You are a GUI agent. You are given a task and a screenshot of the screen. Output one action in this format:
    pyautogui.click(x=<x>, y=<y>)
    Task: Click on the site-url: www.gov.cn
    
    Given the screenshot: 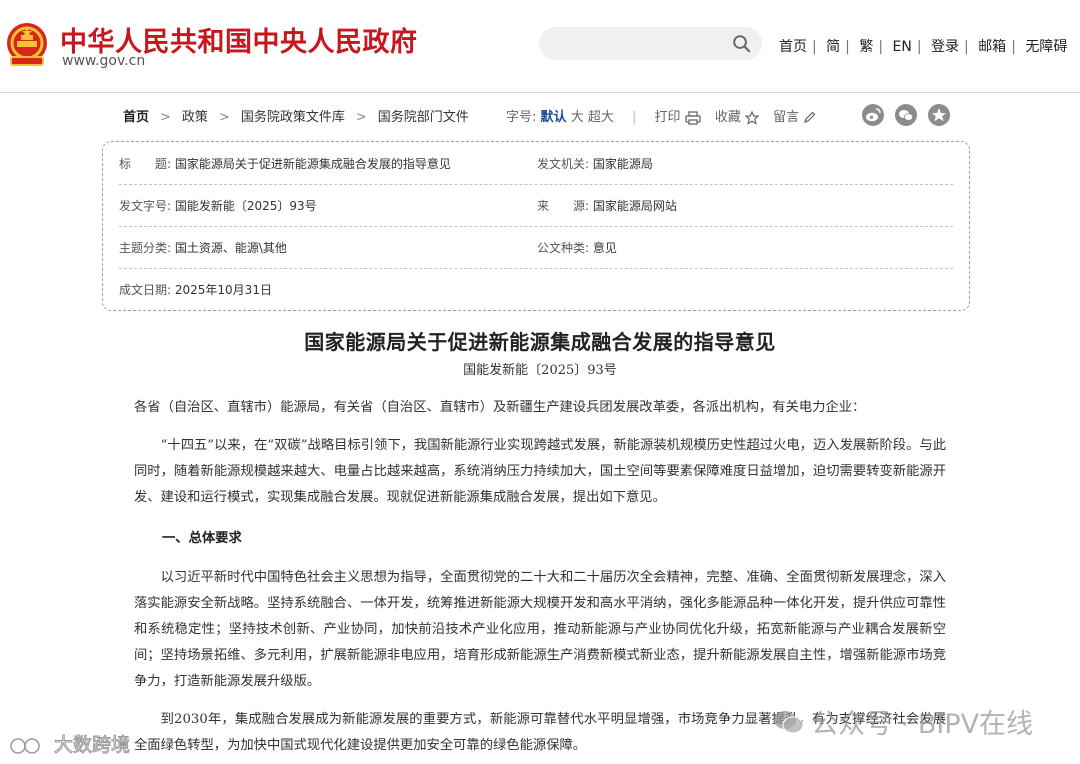 What is the action you would take?
    pyautogui.click(x=103, y=61)
    